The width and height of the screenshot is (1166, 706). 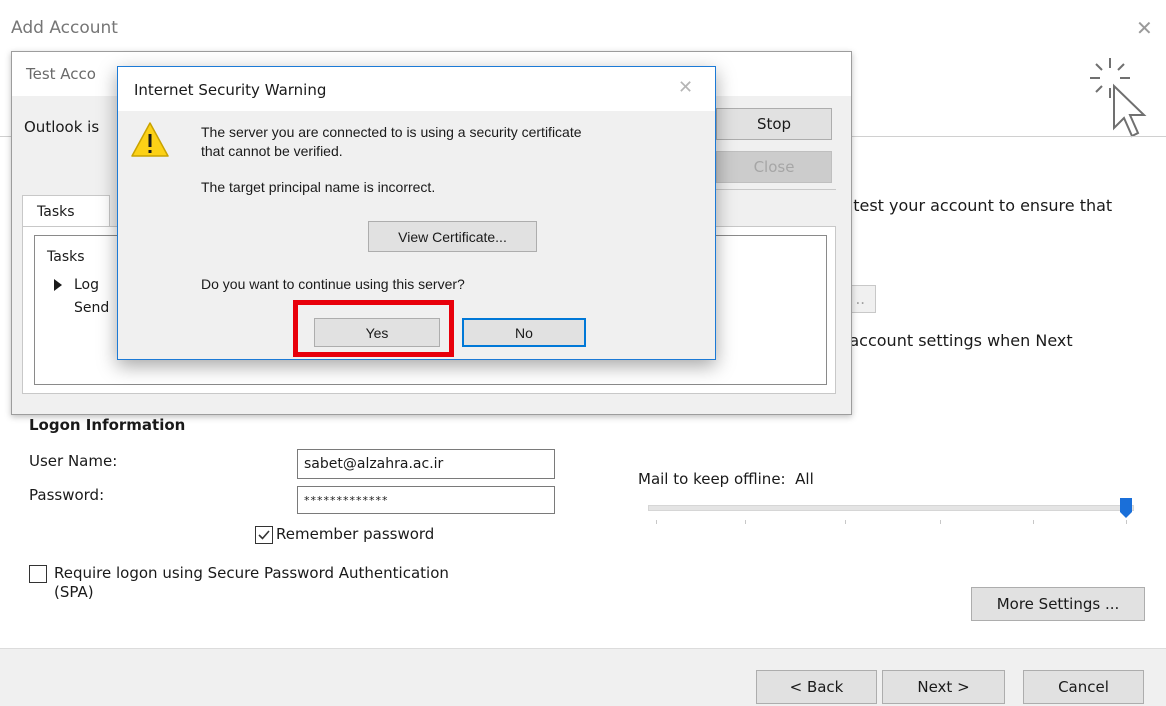 What do you see at coordinates (58, 285) in the screenshot?
I see `current-task-arrow-icon` at bounding box center [58, 285].